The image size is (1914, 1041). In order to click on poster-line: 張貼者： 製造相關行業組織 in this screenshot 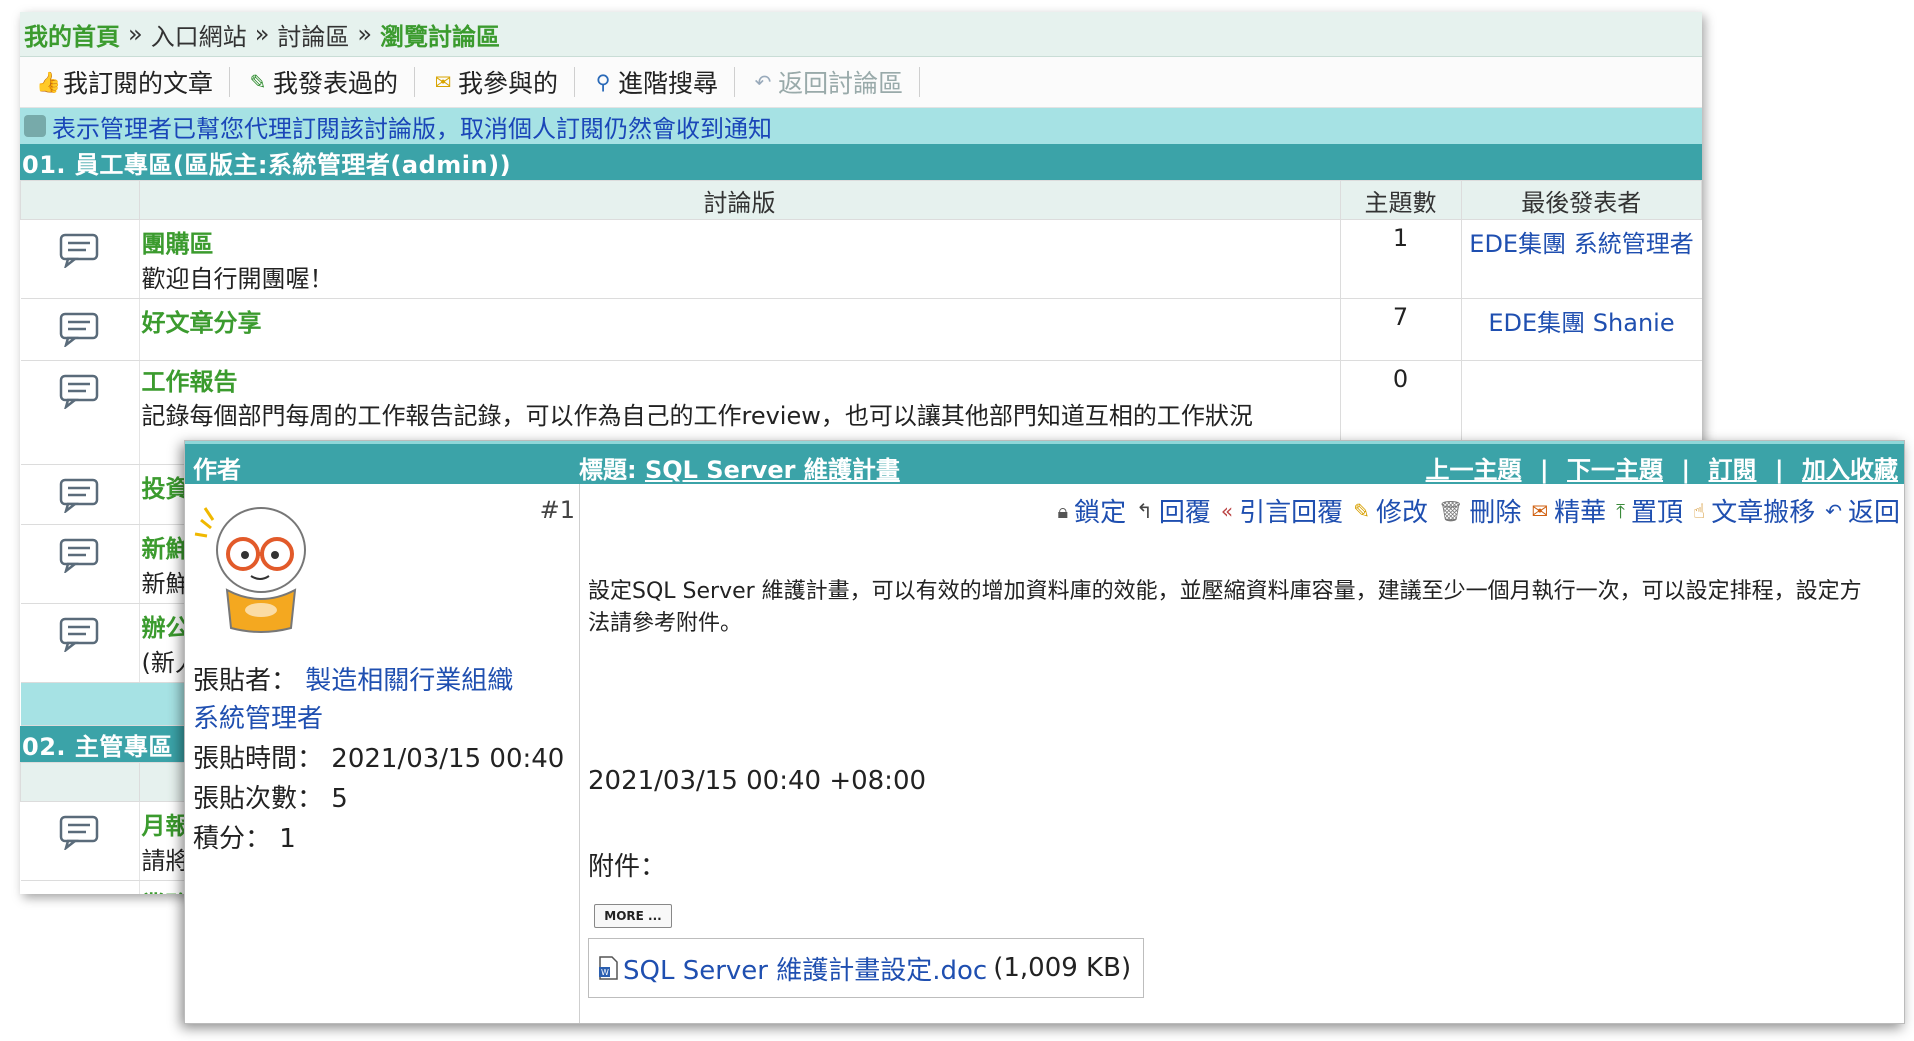, I will do `click(353, 678)`.